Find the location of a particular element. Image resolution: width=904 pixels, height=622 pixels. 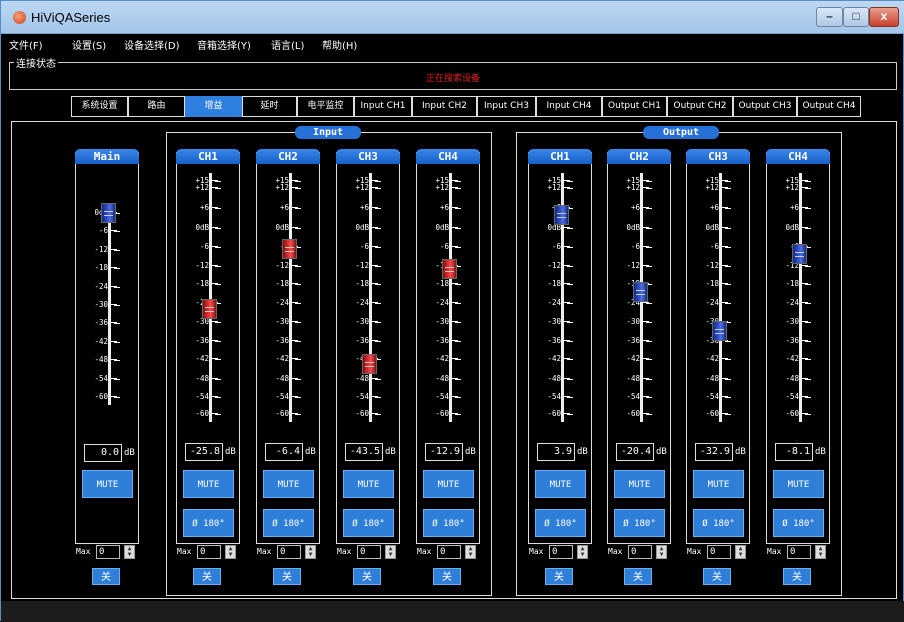

output-ch3-phase-button: Ø 180° is located at coordinates (718, 523).